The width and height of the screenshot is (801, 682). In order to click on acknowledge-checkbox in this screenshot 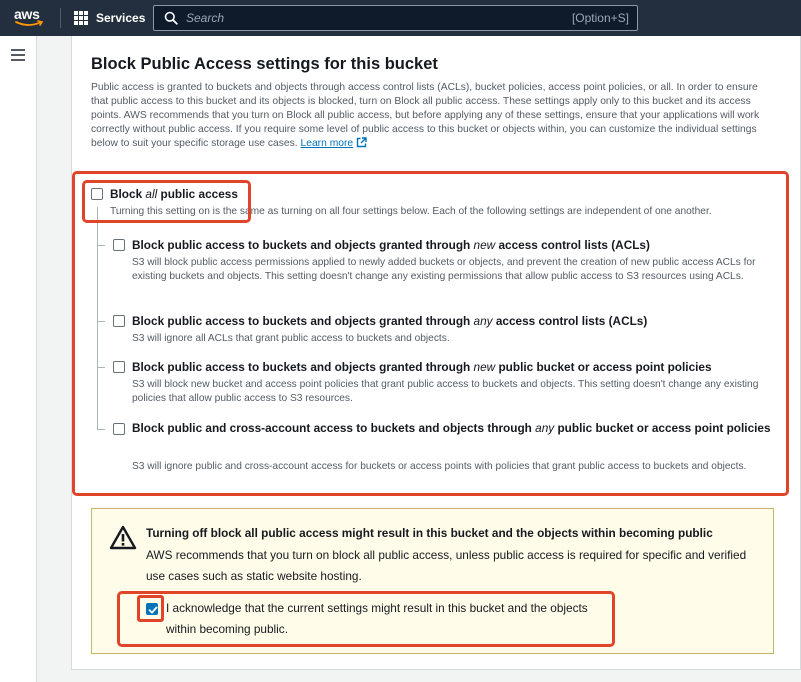, I will do `click(152, 609)`.